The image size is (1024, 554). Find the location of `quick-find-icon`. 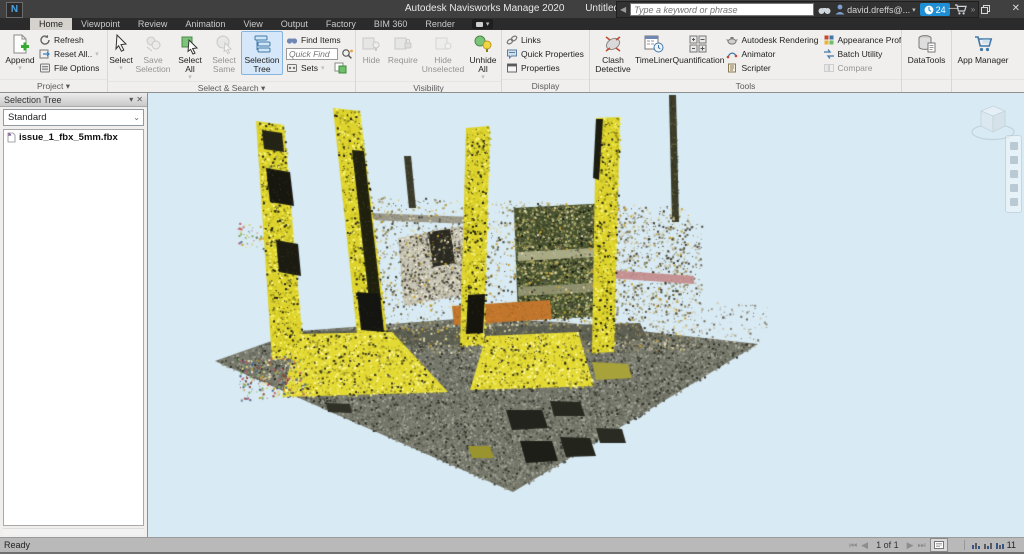

quick-find-icon is located at coordinates (347, 54).